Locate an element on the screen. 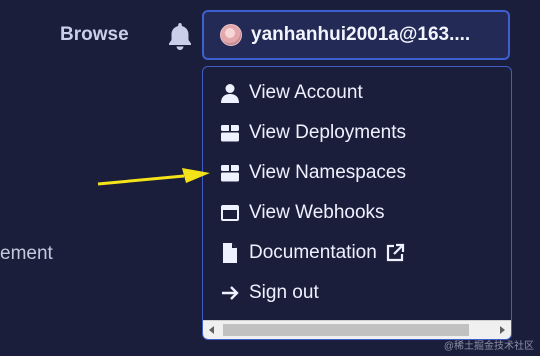  menu-item-sign-out: Sign out is located at coordinates (269, 293).